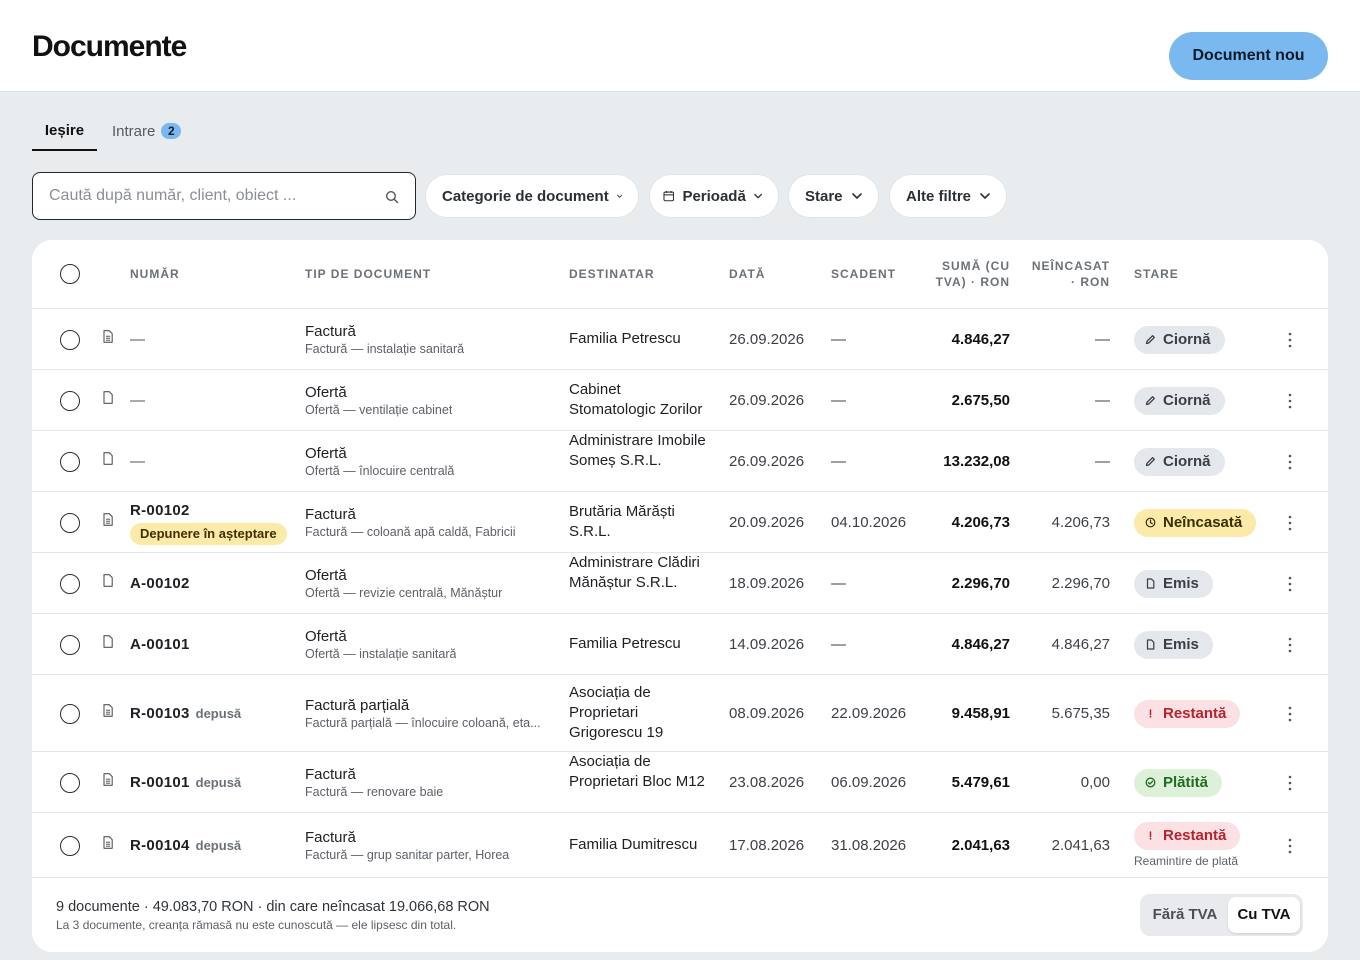 This screenshot has height=960, width=1360. I want to click on document-number: R-00101 depusă, so click(185, 782).